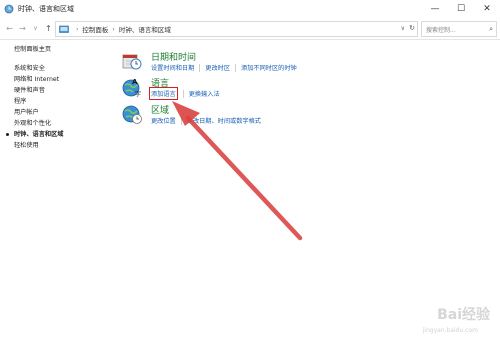  I want to click on annotation-arrow, so click(237, 171).